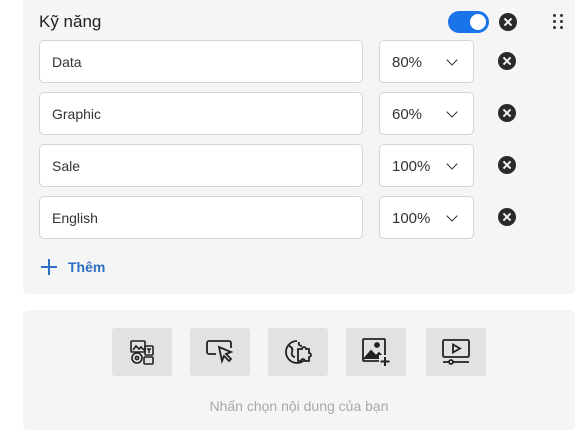 The width and height of the screenshot is (587, 432). I want to click on add-video-button, so click(456, 352).